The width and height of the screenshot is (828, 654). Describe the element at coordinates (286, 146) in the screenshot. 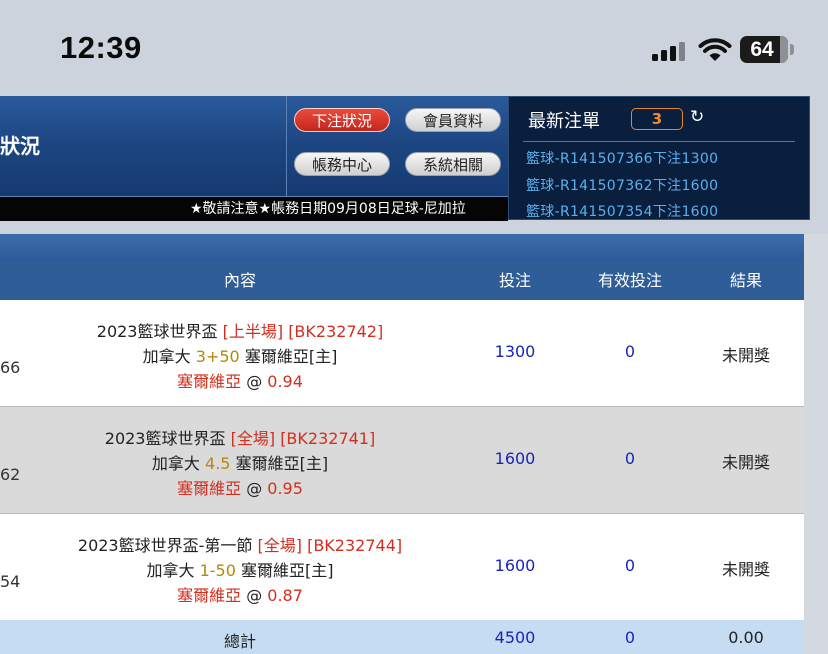

I see `header-divider` at that location.